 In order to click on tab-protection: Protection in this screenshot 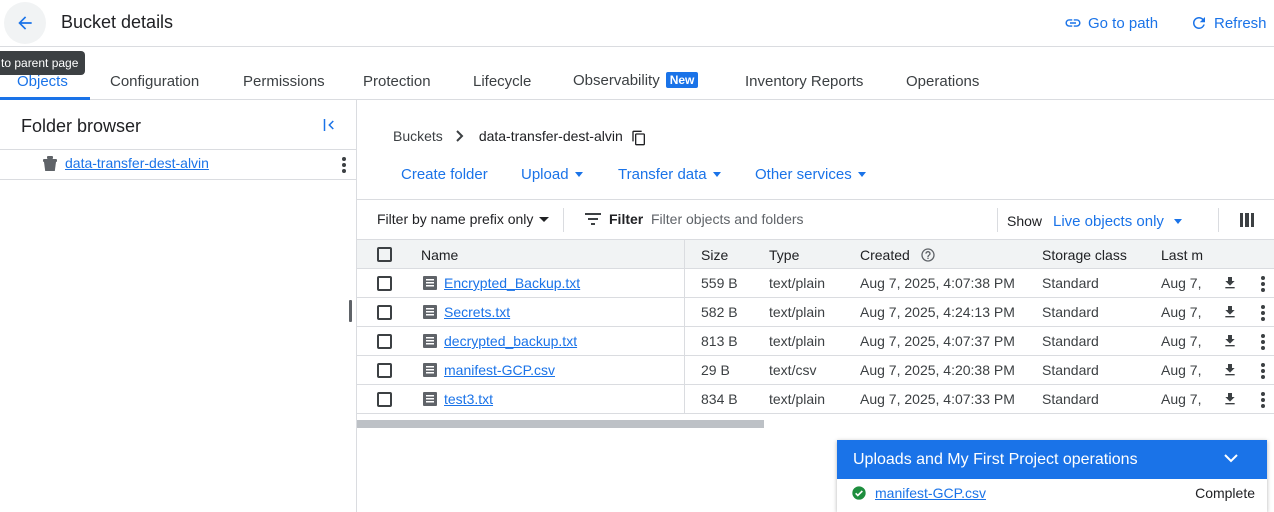, I will do `click(397, 81)`.